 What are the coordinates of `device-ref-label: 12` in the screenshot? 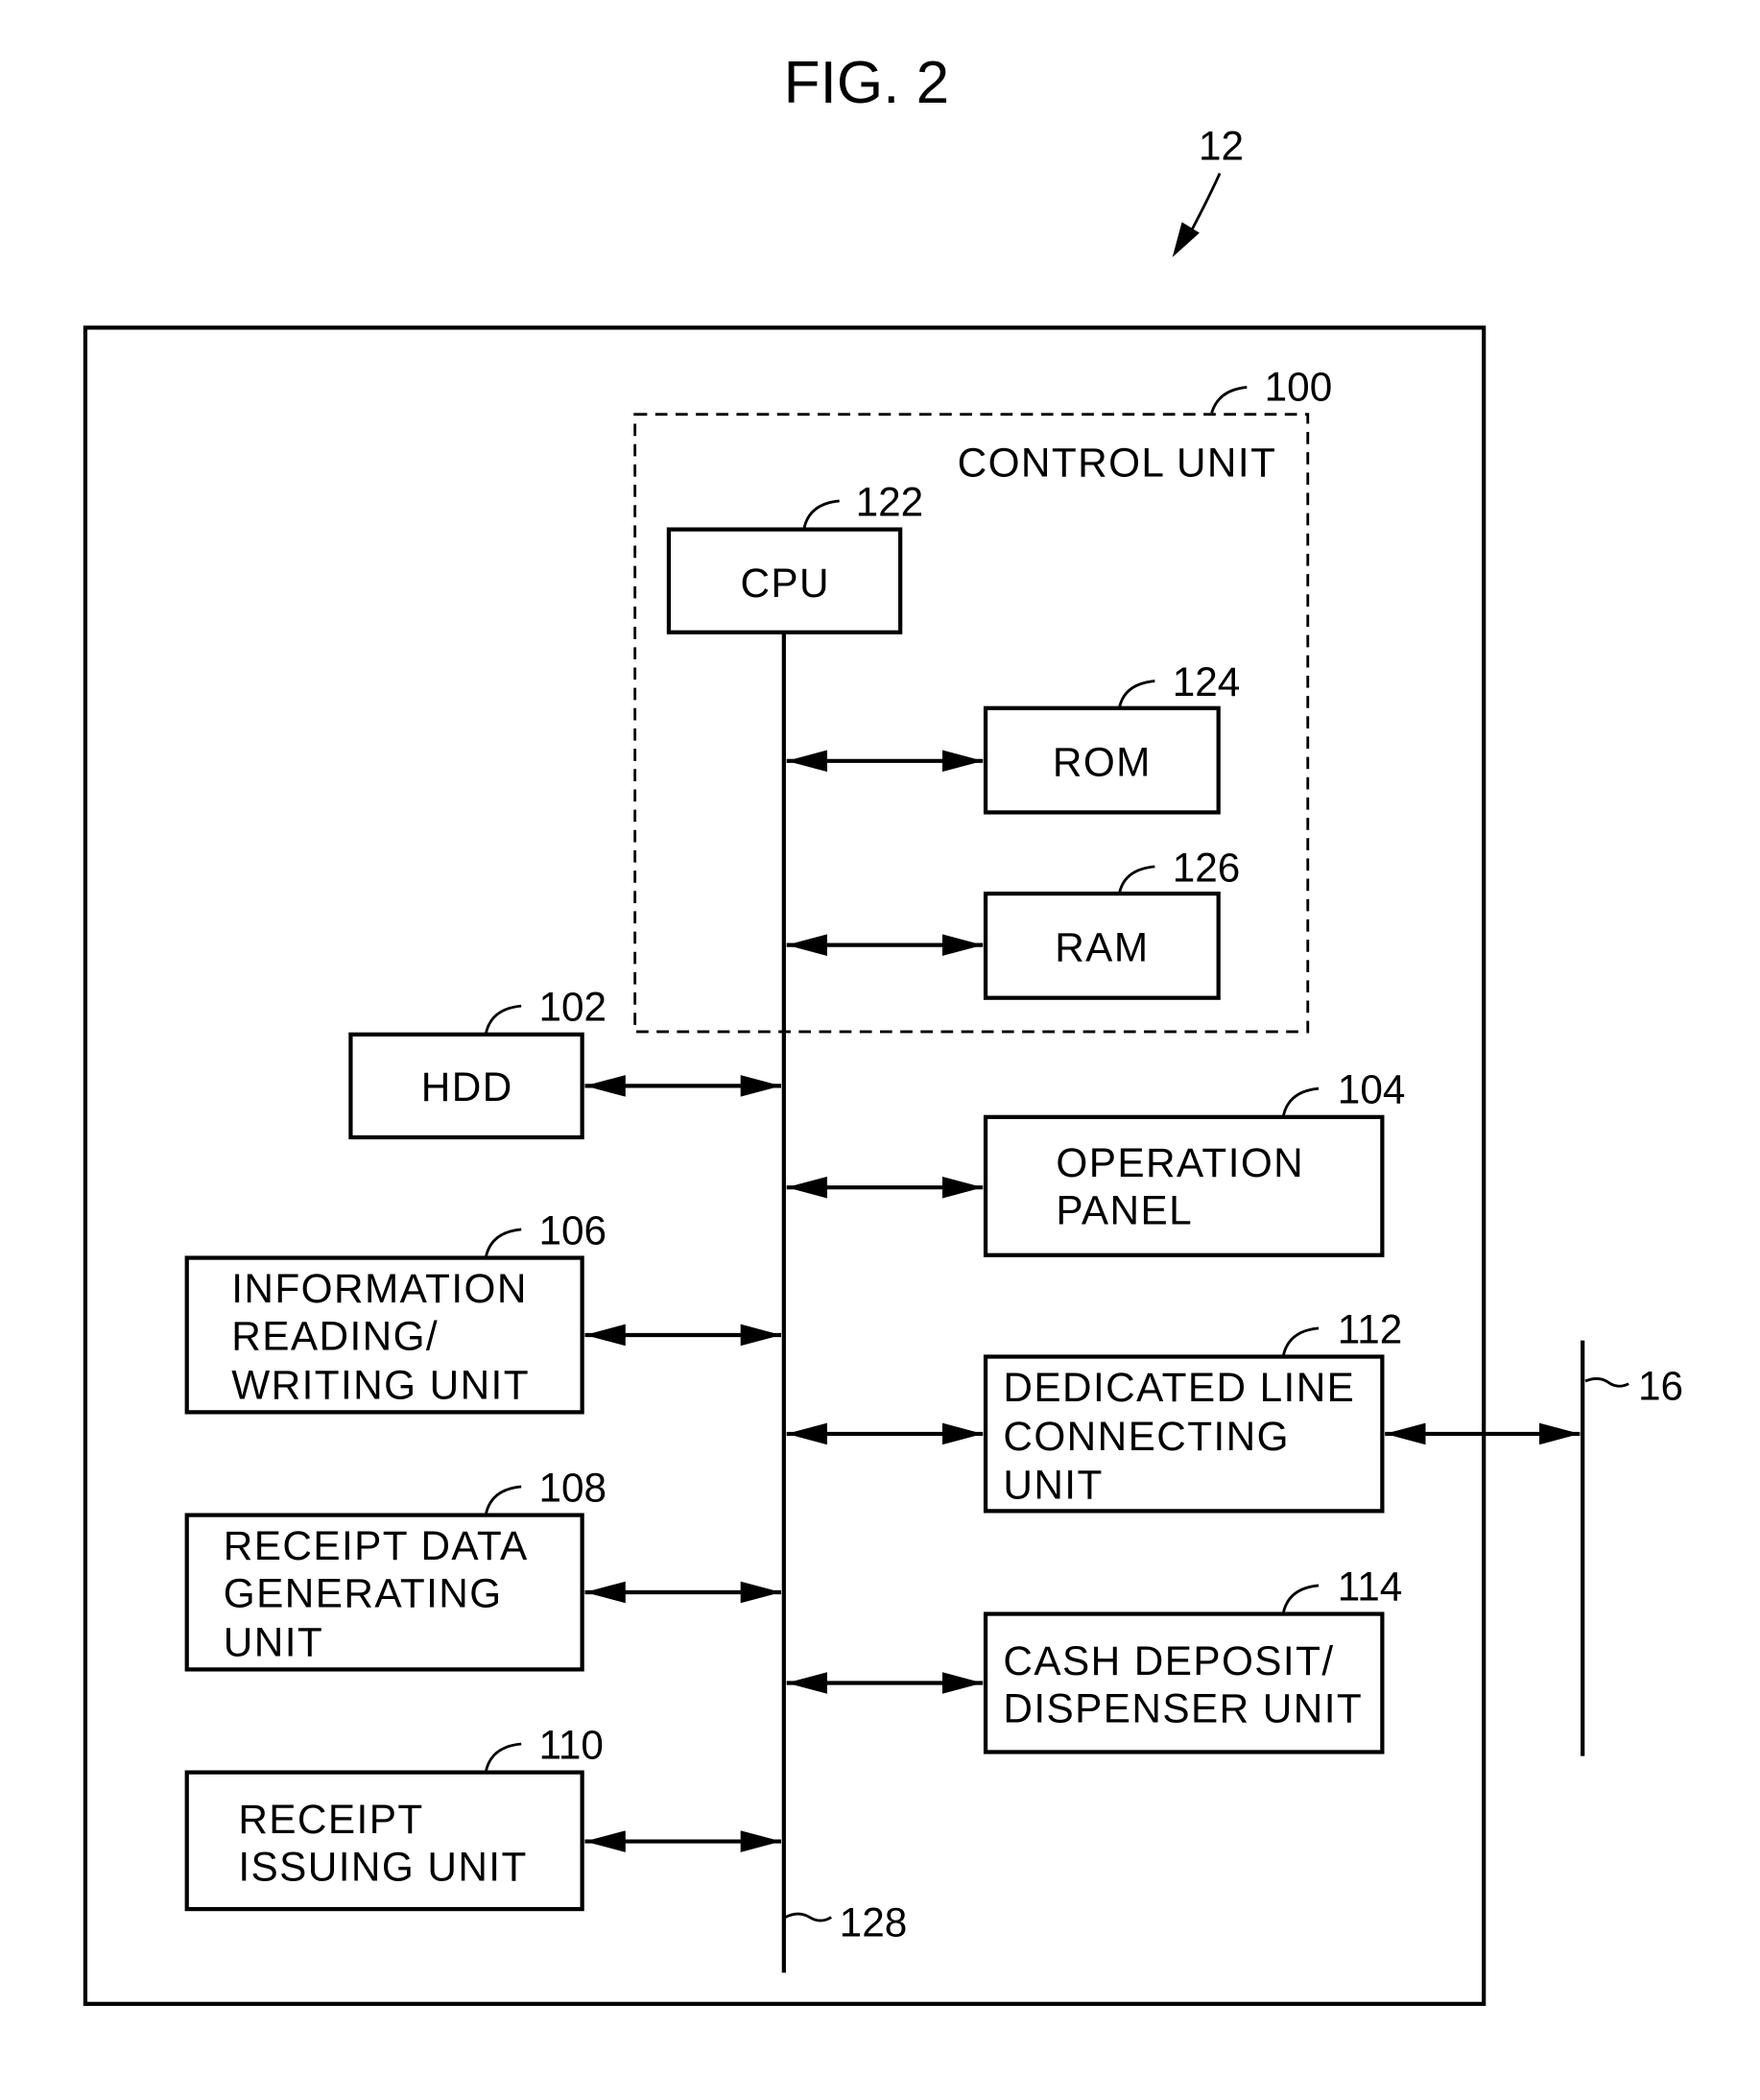 It's located at (1221, 145).